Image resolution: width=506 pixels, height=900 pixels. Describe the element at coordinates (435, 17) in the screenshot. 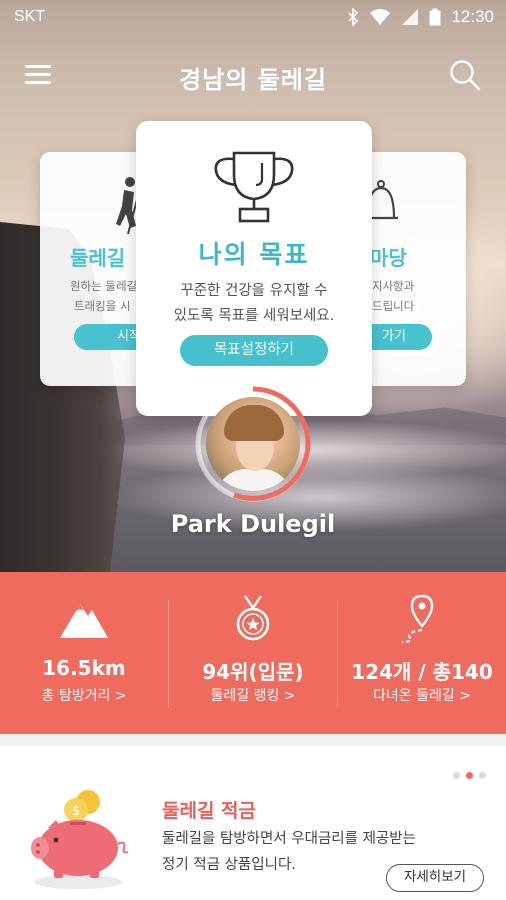

I see `battery-icon` at that location.